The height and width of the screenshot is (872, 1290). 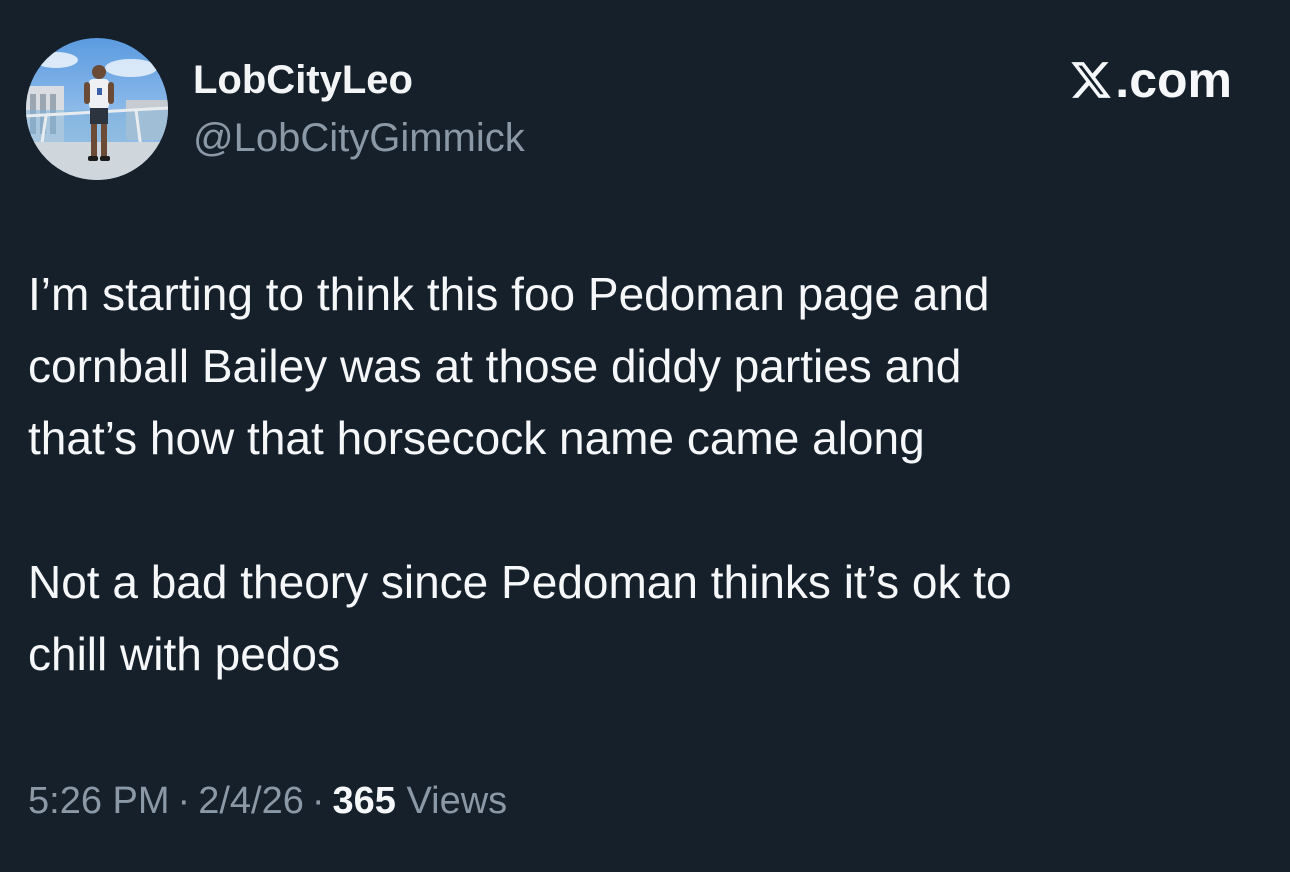 What do you see at coordinates (251, 801) in the screenshot?
I see `tweet-date: 2/4/26` at bounding box center [251, 801].